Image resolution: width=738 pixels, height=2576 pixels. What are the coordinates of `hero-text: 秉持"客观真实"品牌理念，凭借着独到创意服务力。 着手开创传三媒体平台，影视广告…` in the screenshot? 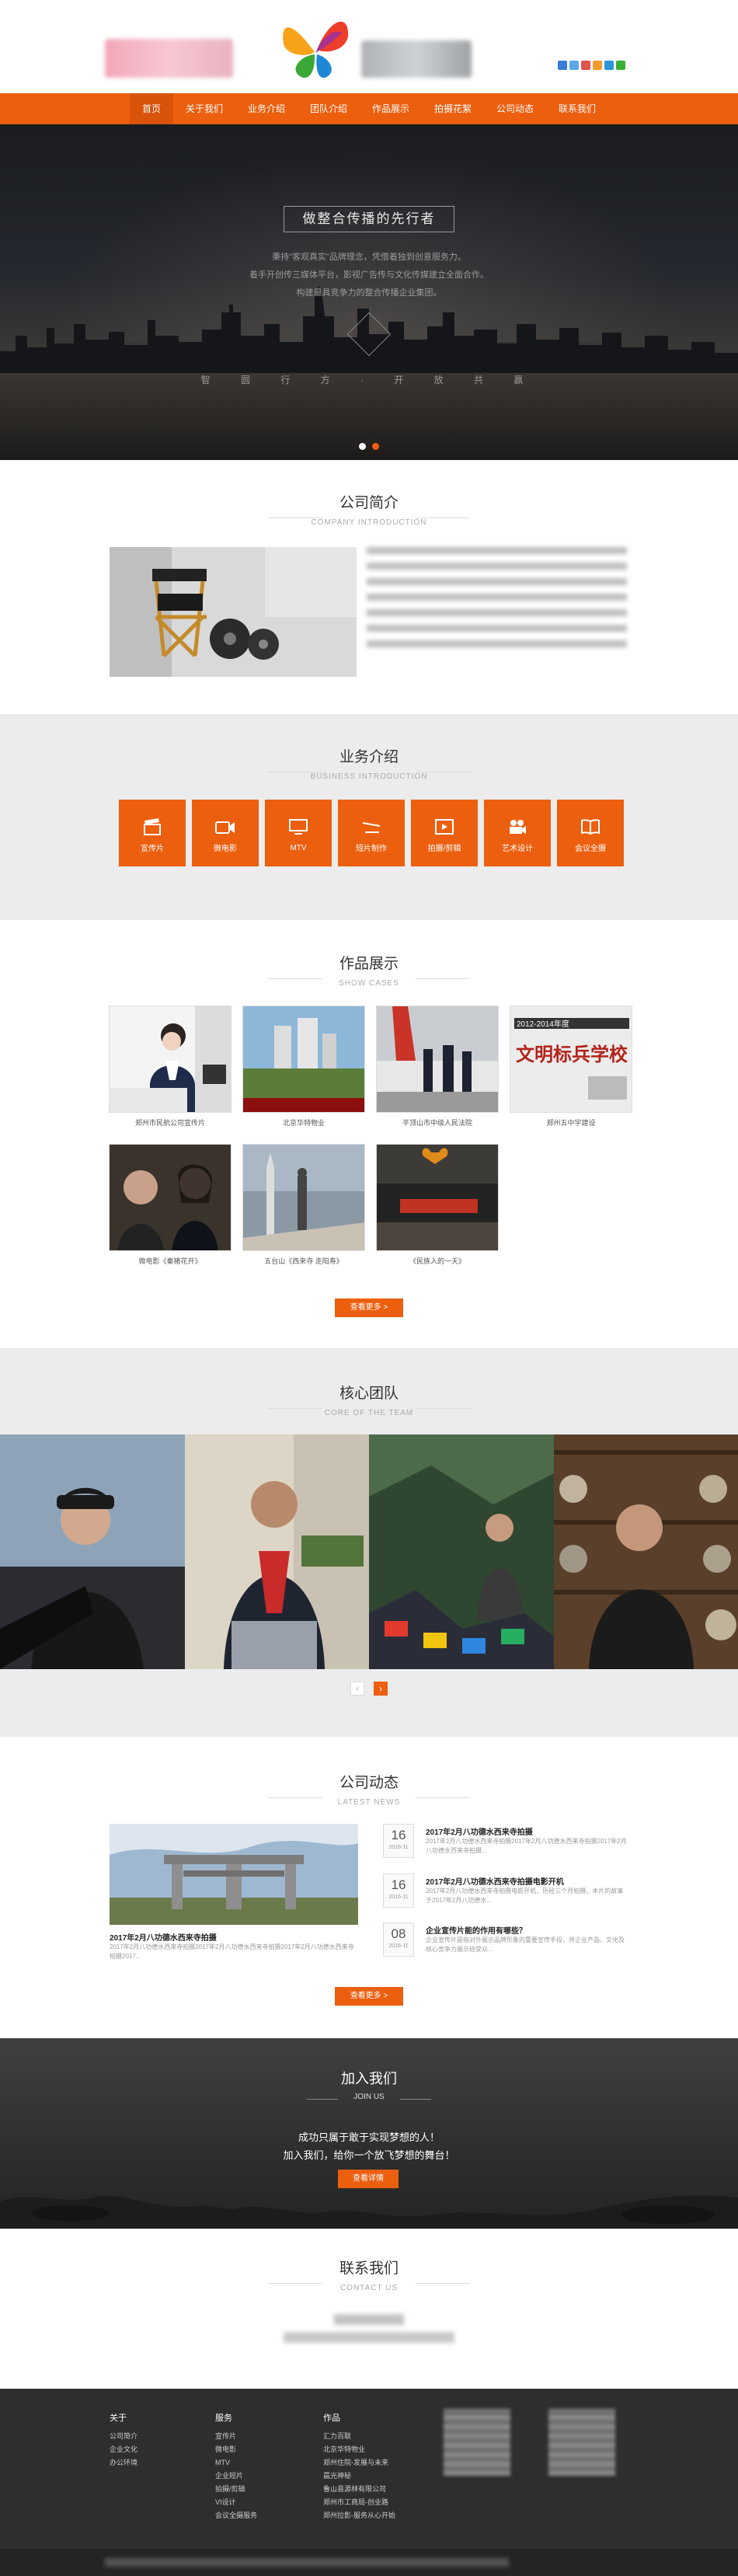 It's located at (369, 275).